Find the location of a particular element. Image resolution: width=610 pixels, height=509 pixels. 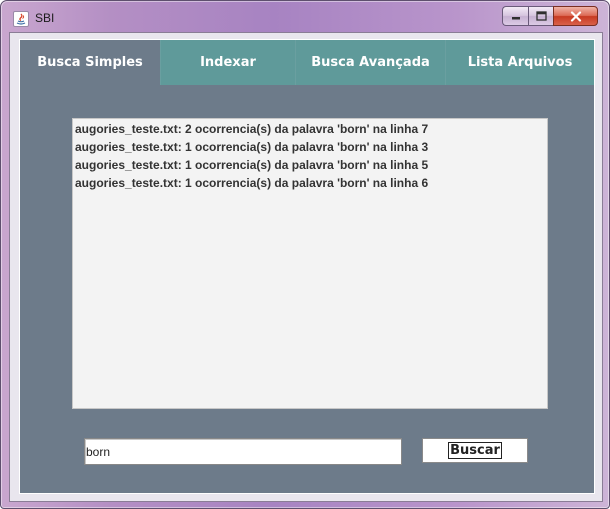

close-icon is located at coordinates (575, 16).